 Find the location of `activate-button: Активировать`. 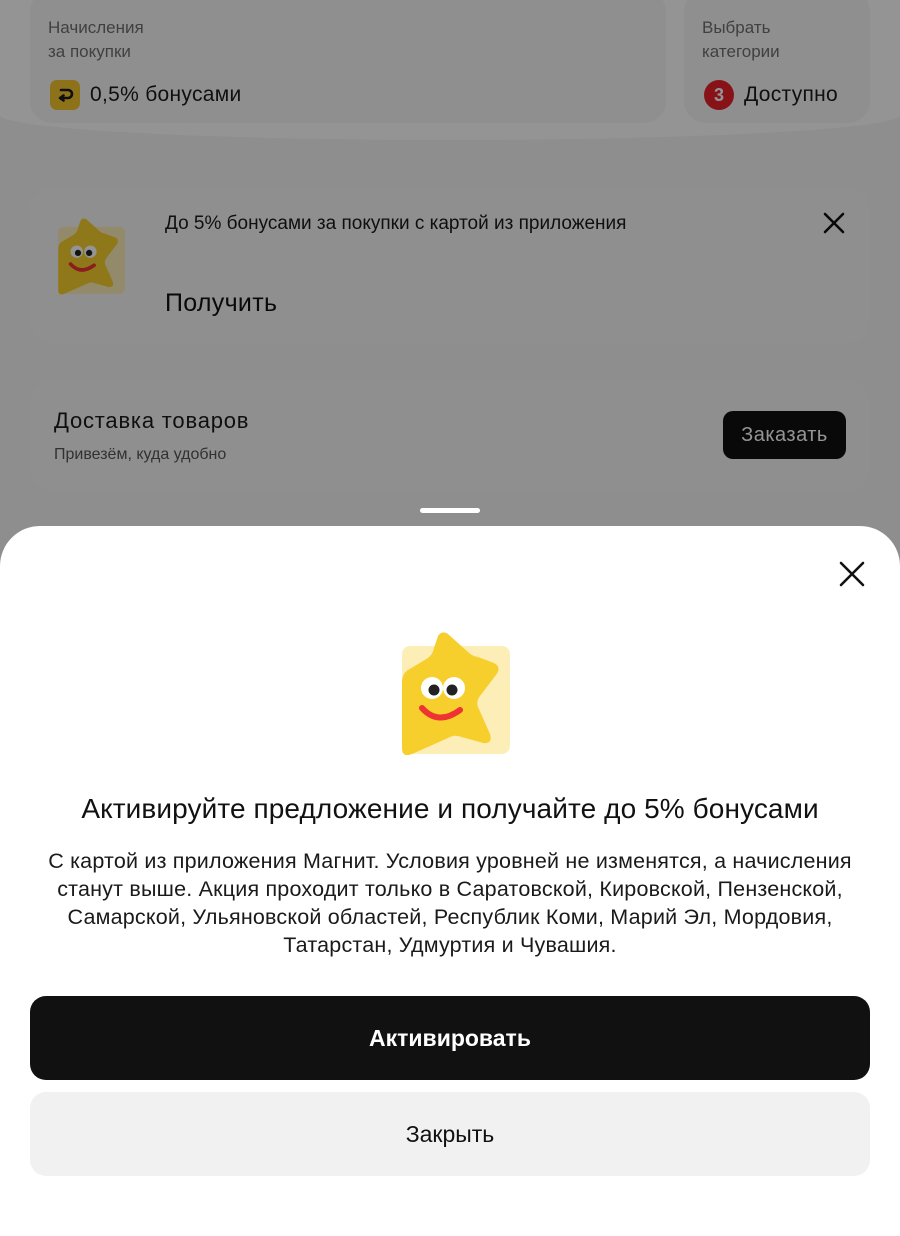

activate-button: Активировать is located at coordinates (450, 1038).